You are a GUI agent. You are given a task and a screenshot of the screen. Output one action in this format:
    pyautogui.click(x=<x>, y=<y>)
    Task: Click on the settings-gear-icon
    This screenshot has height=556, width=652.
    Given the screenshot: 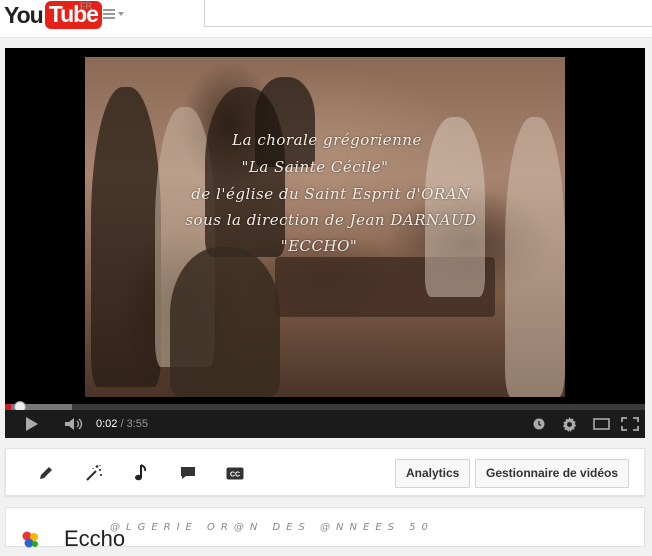 What is the action you would take?
    pyautogui.click(x=569, y=424)
    